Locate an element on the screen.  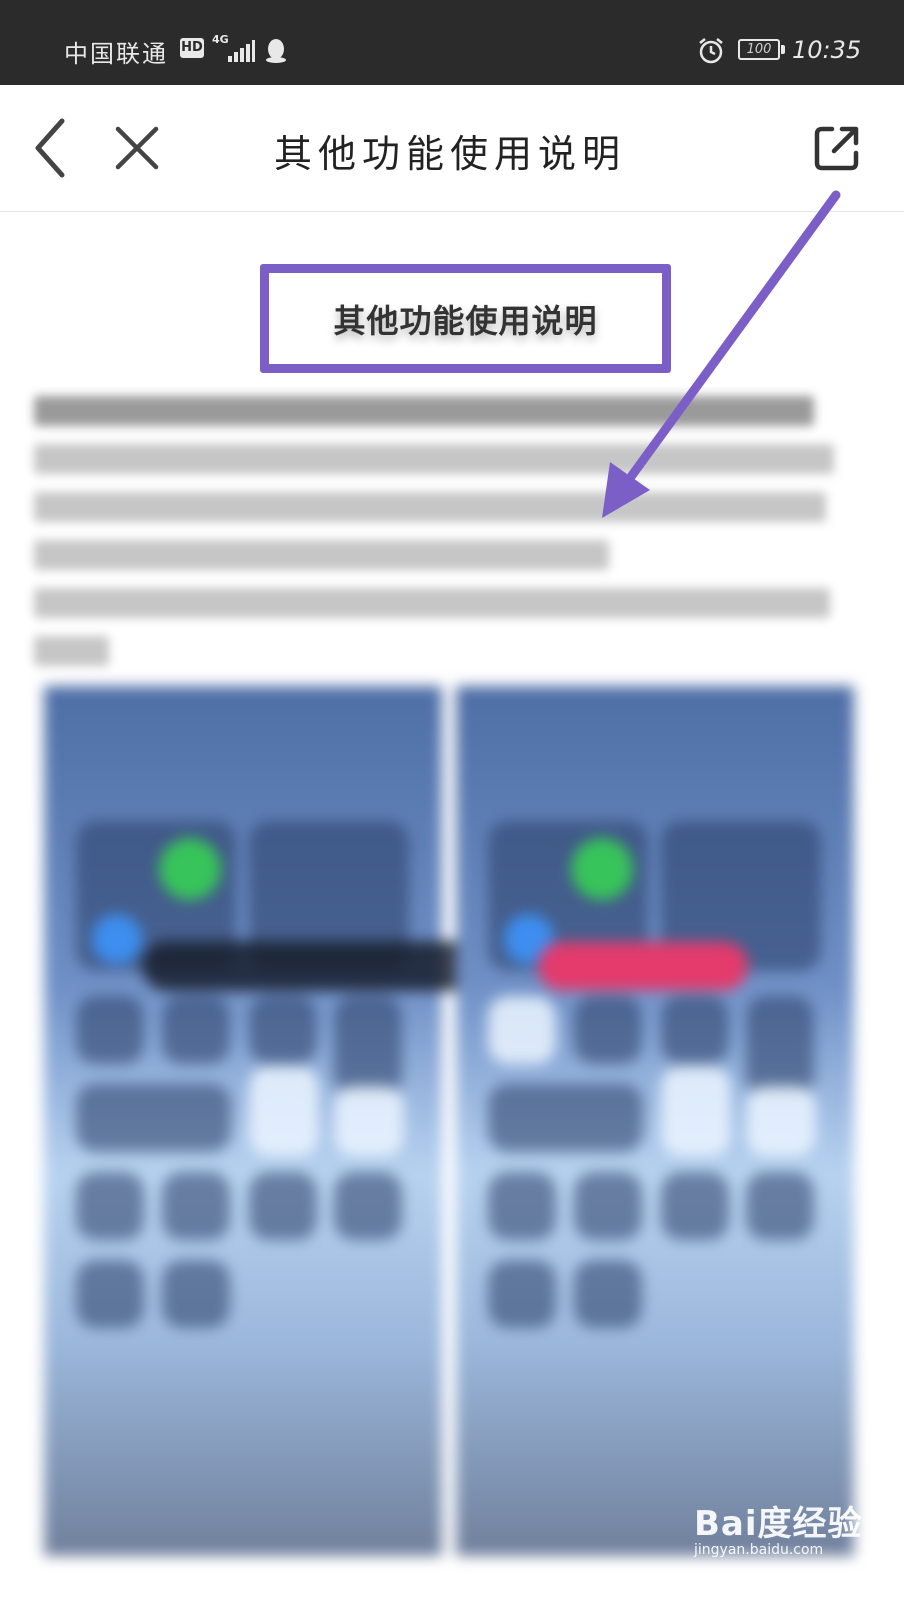
qq-penguin-icon is located at coordinates (276, 51).